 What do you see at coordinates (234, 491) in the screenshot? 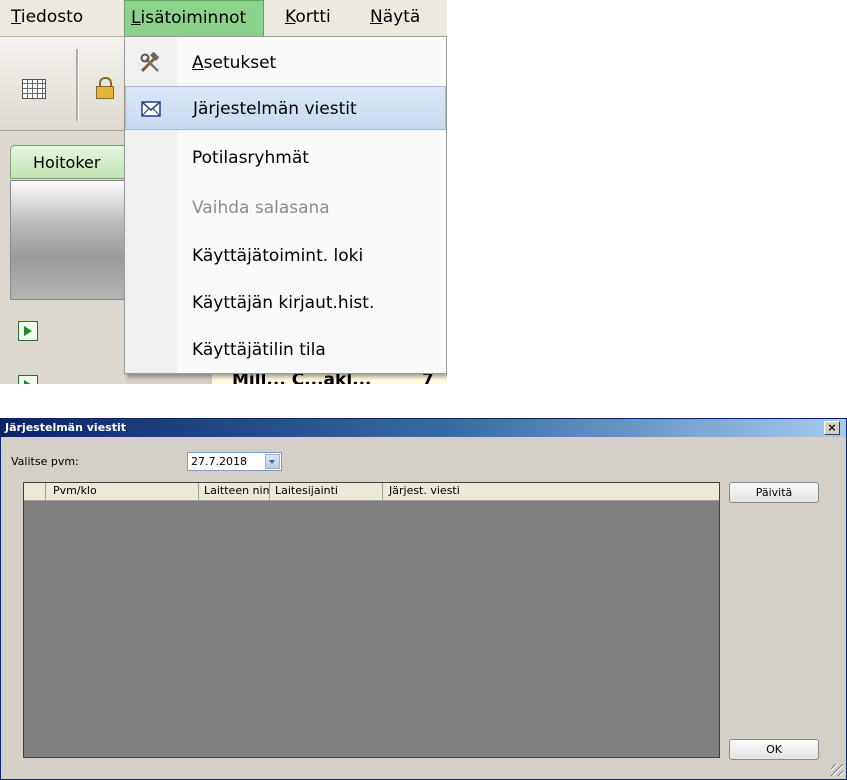
I see `column-header-laitteen-nimi: Laitteen nimi` at bounding box center [234, 491].